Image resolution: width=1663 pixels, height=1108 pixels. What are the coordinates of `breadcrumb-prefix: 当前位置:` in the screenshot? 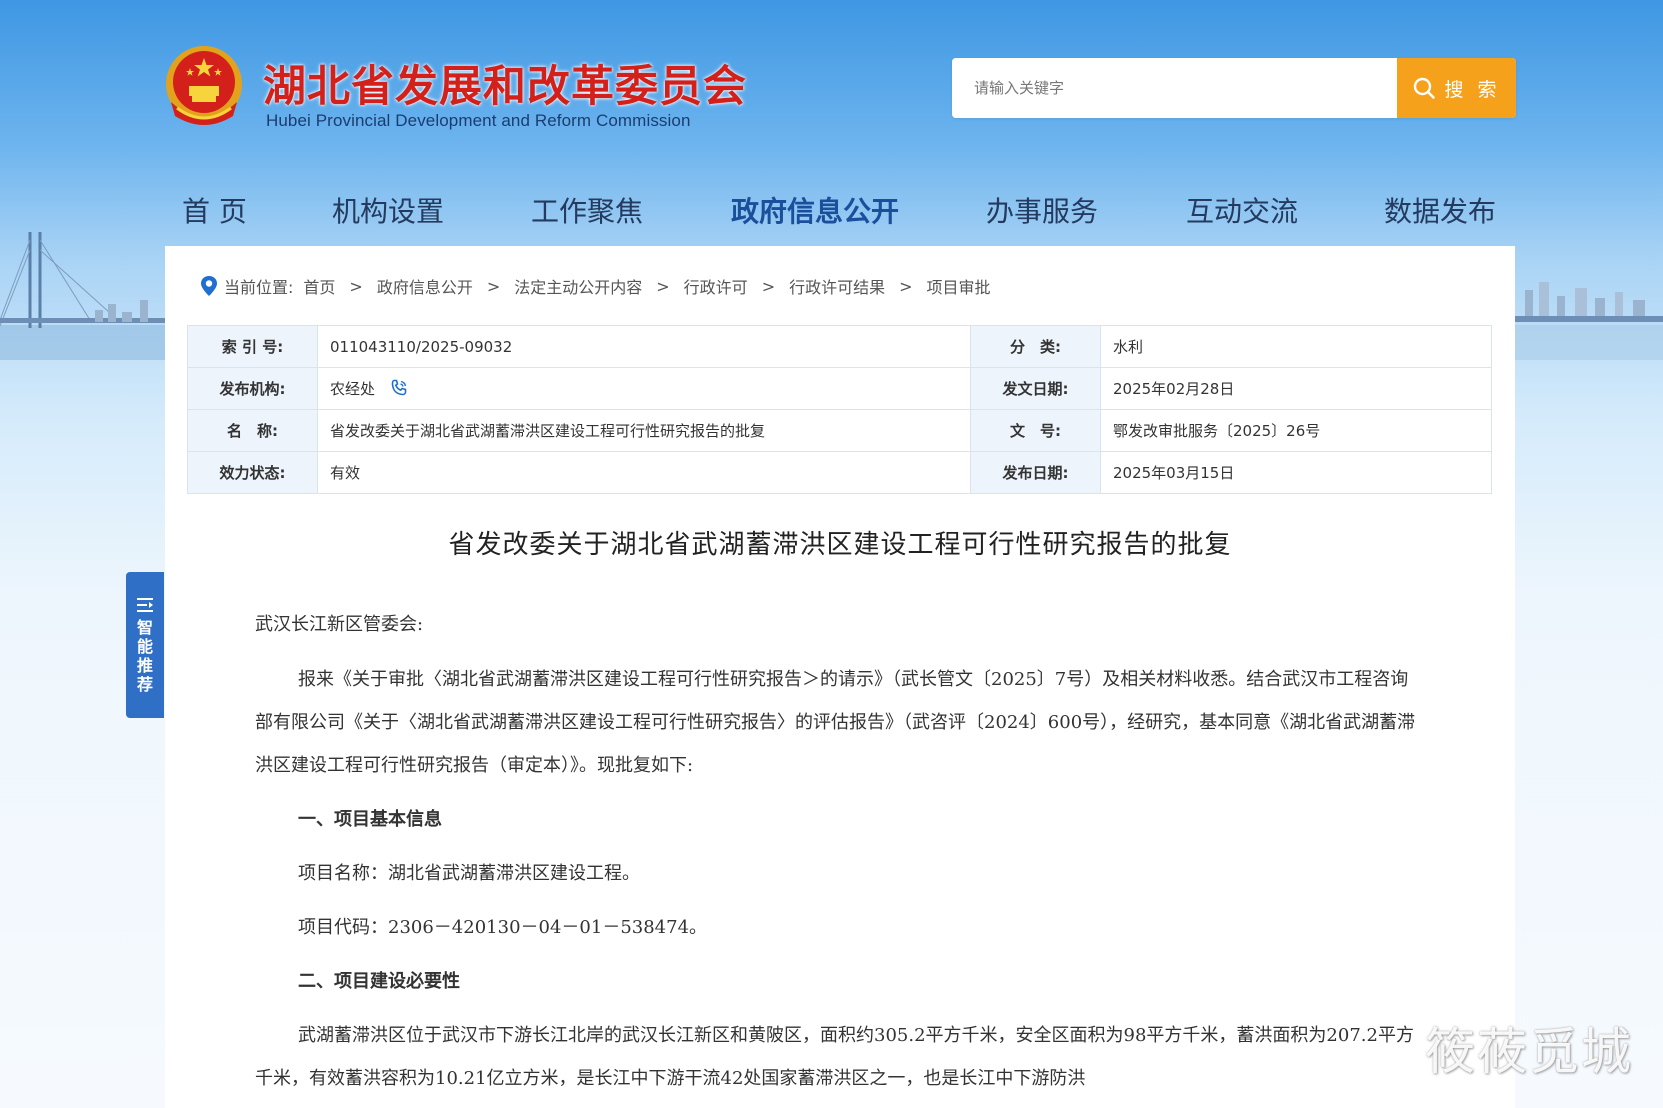 It's located at (259, 287).